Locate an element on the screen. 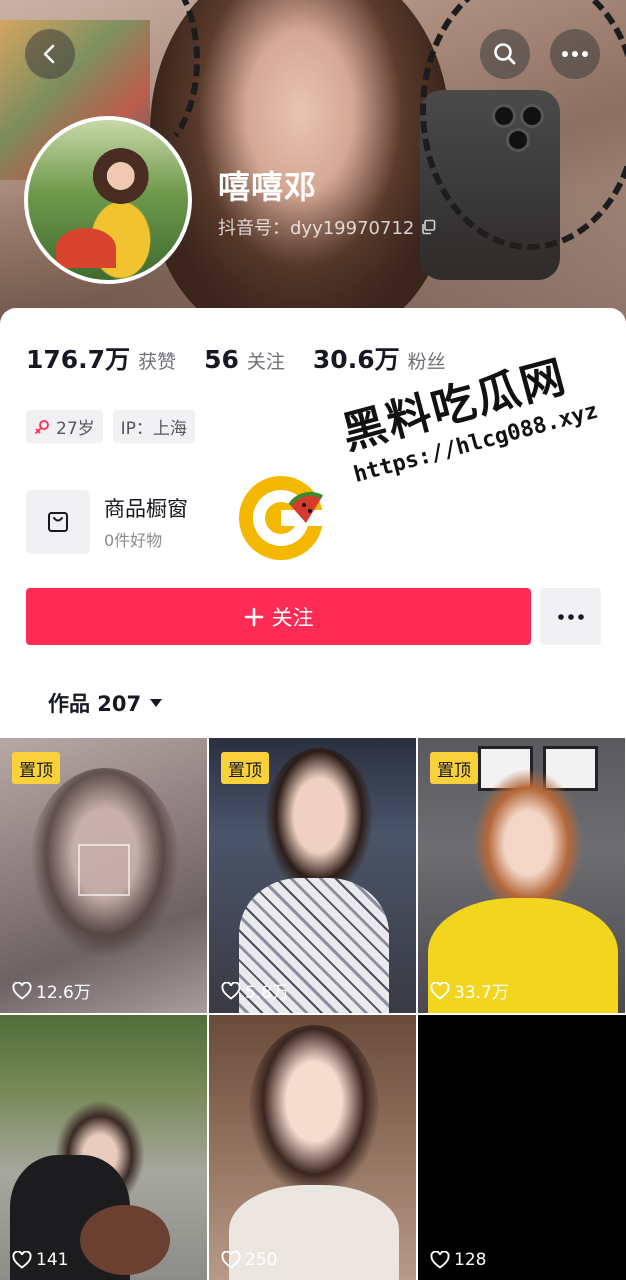 The image size is (626, 1280). back-arrow-icon is located at coordinates (49, 54).